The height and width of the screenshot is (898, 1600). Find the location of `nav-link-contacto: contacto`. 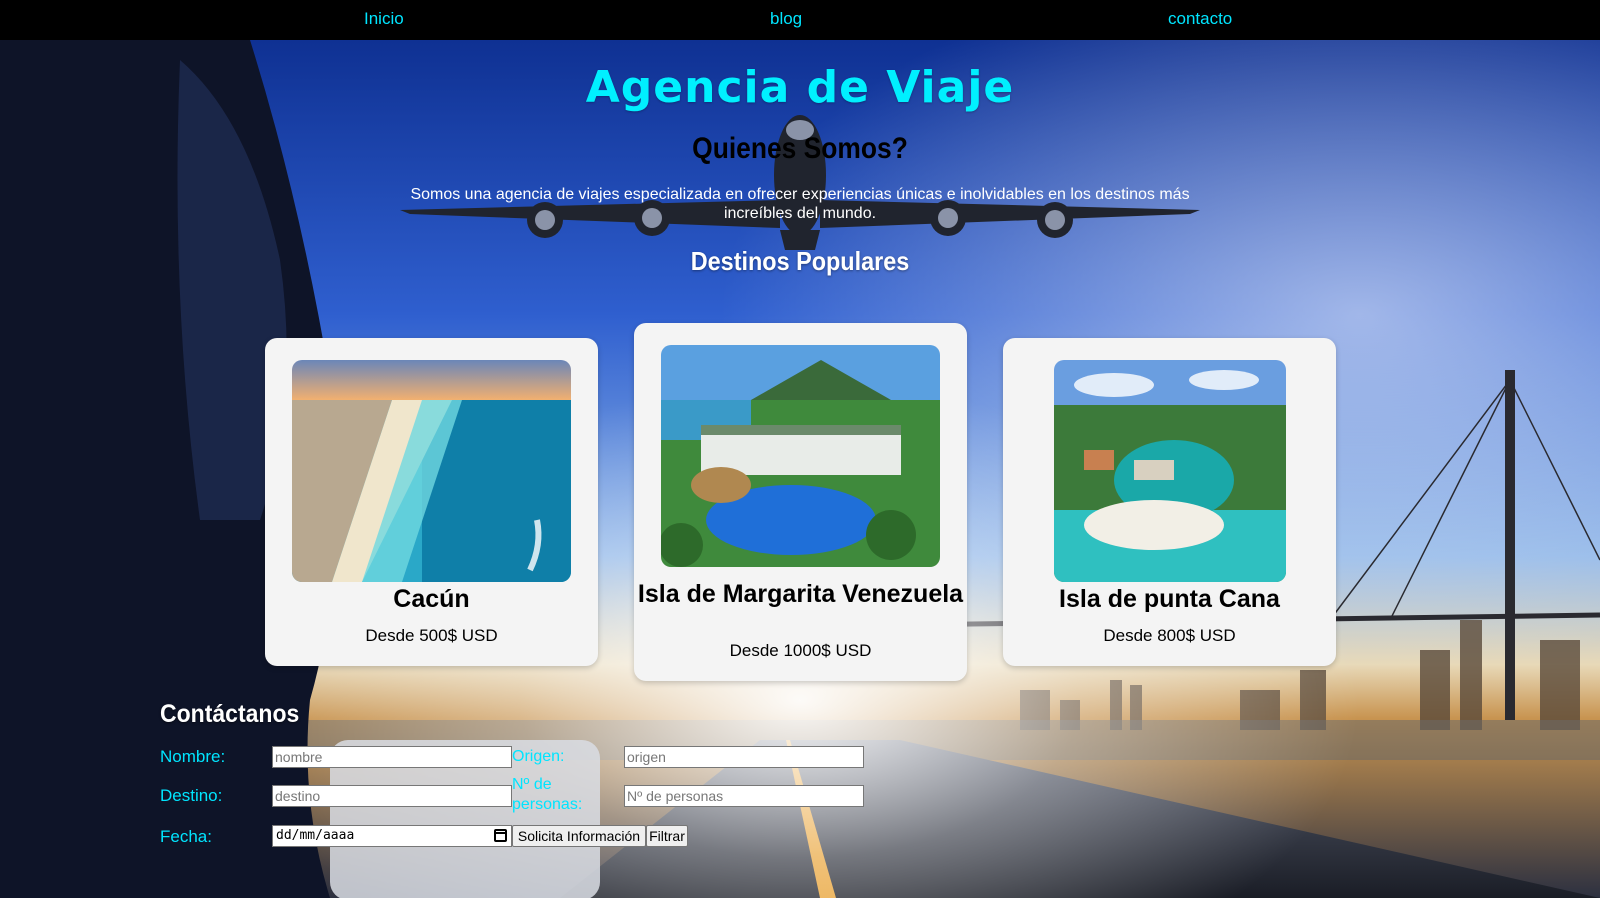

nav-link-contacto: contacto is located at coordinates (1200, 19).